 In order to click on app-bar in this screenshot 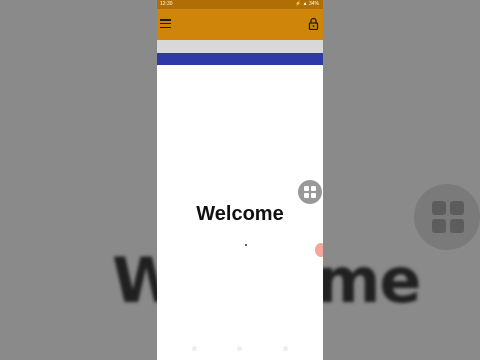, I will do `click(240, 24)`.